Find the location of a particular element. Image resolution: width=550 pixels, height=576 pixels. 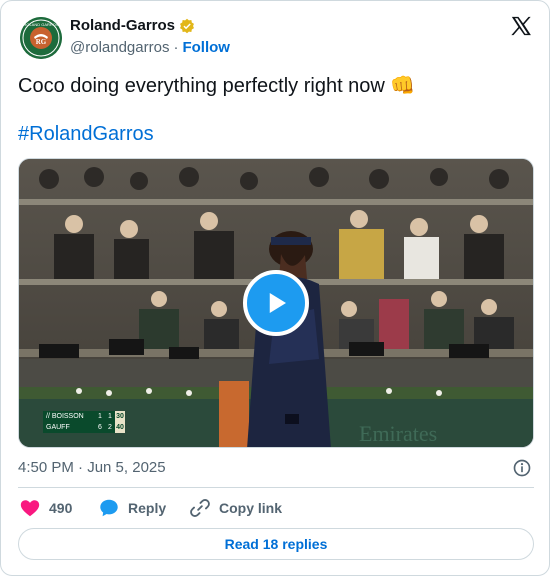

scoreboard-row: // BOISSON 1 1 30 is located at coordinates (85, 416).